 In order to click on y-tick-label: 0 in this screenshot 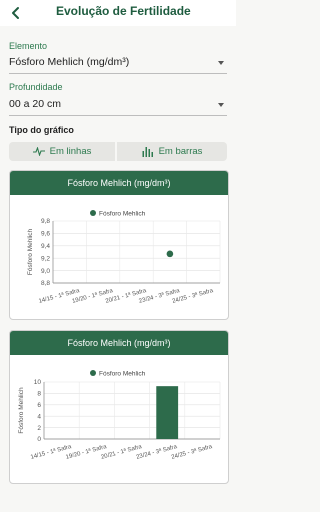, I will do `click(39, 439)`.